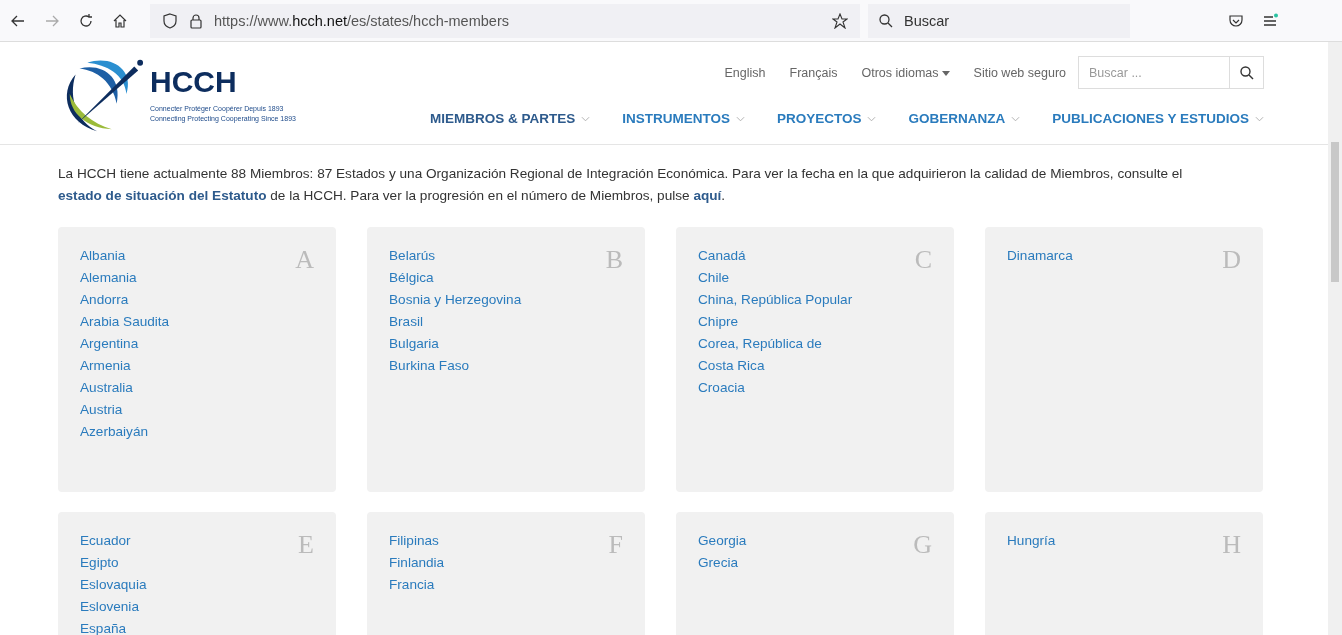 This screenshot has height=635, width=1342. Describe the element at coordinates (775, 322) in the screenshot. I see `member-link: Chipre` at that location.